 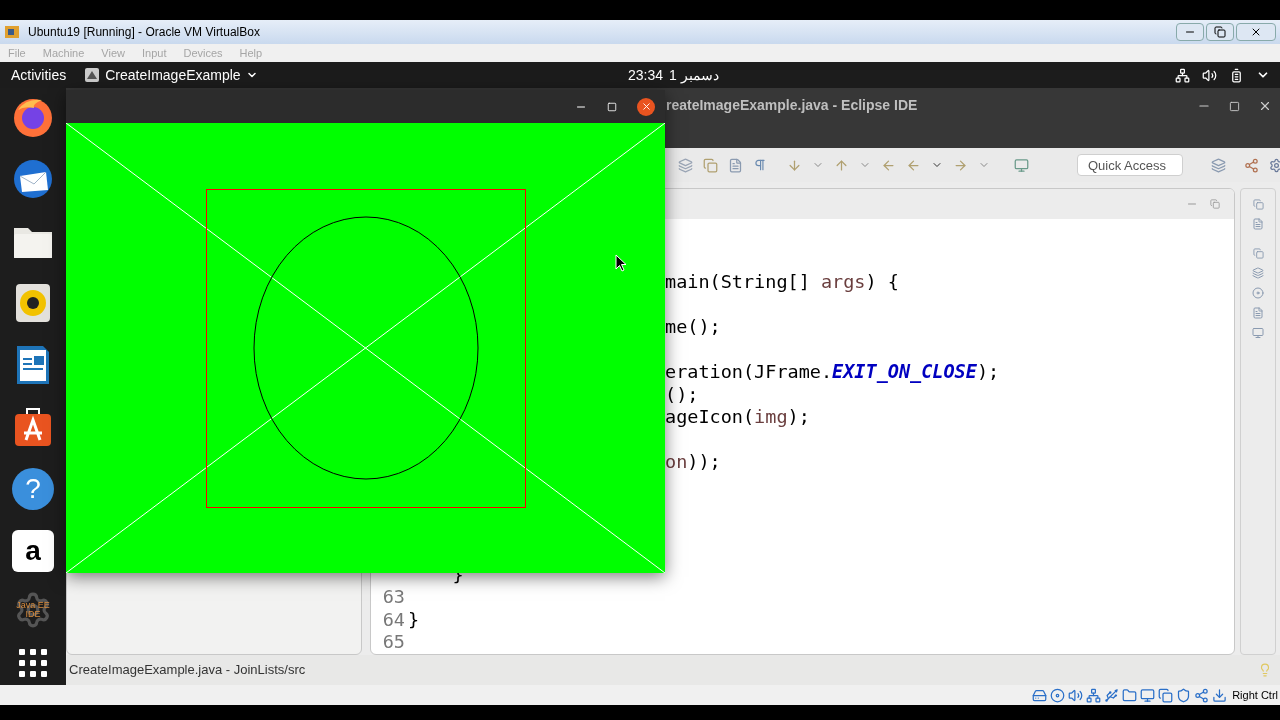 I want to click on code-line: }, so click(x=414, y=619).